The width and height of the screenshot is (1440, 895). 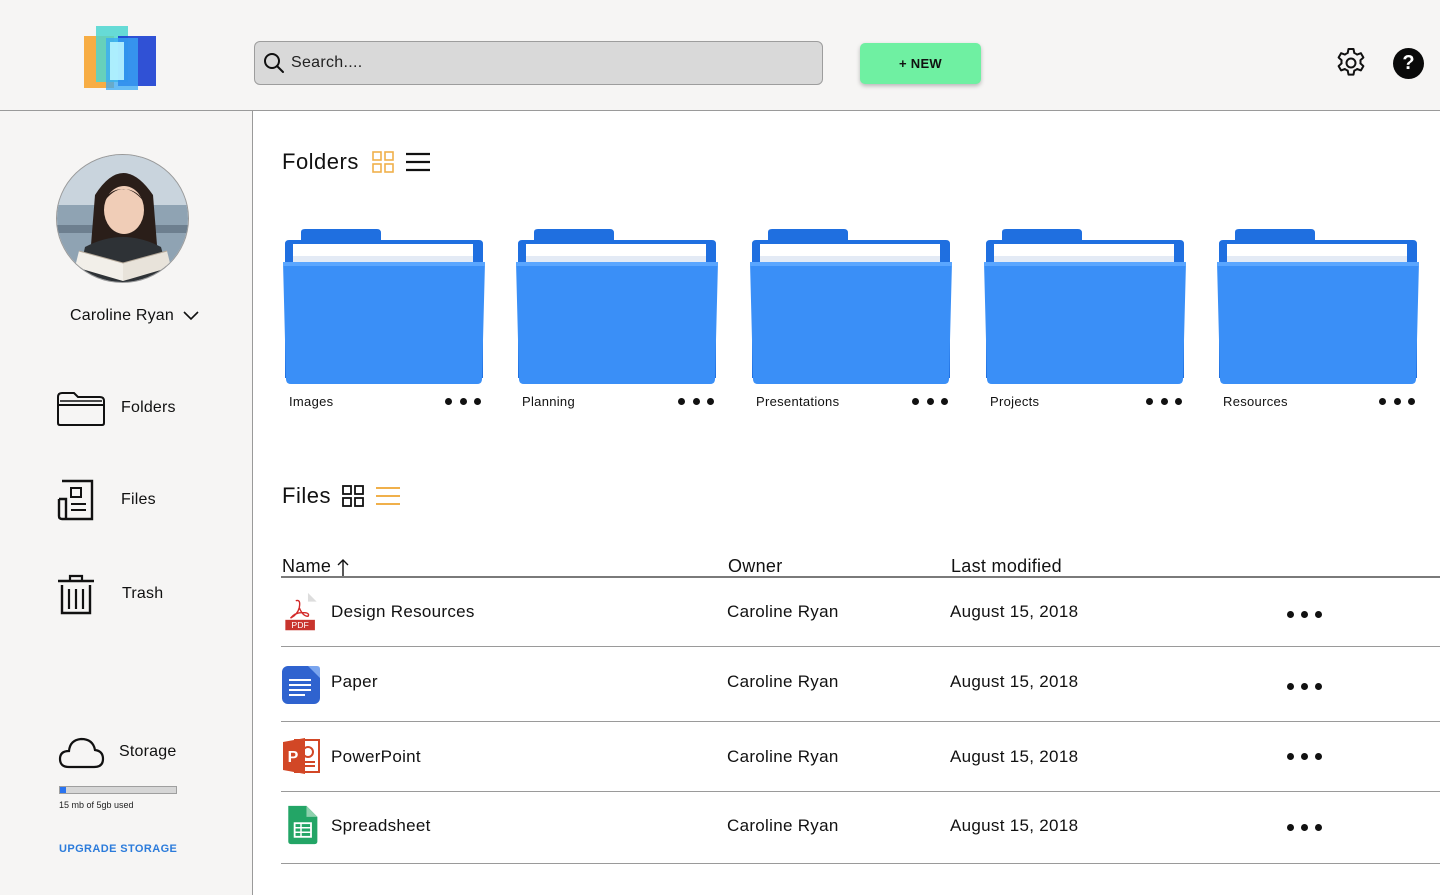 What do you see at coordinates (81, 753) in the screenshot?
I see `cloud-icon` at bounding box center [81, 753].